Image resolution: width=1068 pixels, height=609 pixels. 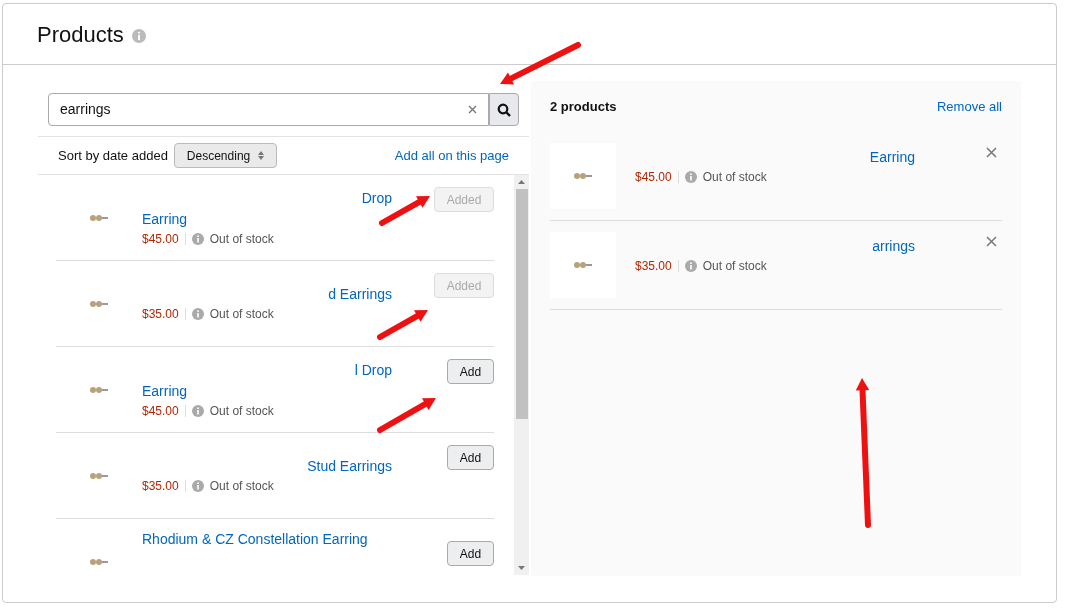 What do you see at coordinates (267, 539) in the screenshot?
I see `product-title-link: Rhodium & CZ Constellation Earring` at bounding box center [267, 539].